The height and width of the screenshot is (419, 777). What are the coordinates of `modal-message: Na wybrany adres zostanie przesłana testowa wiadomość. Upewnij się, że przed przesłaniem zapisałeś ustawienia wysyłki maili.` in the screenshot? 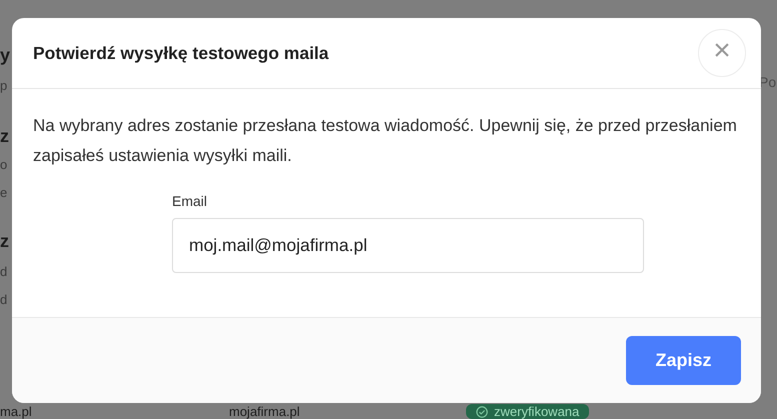 It's located at (385, 141).